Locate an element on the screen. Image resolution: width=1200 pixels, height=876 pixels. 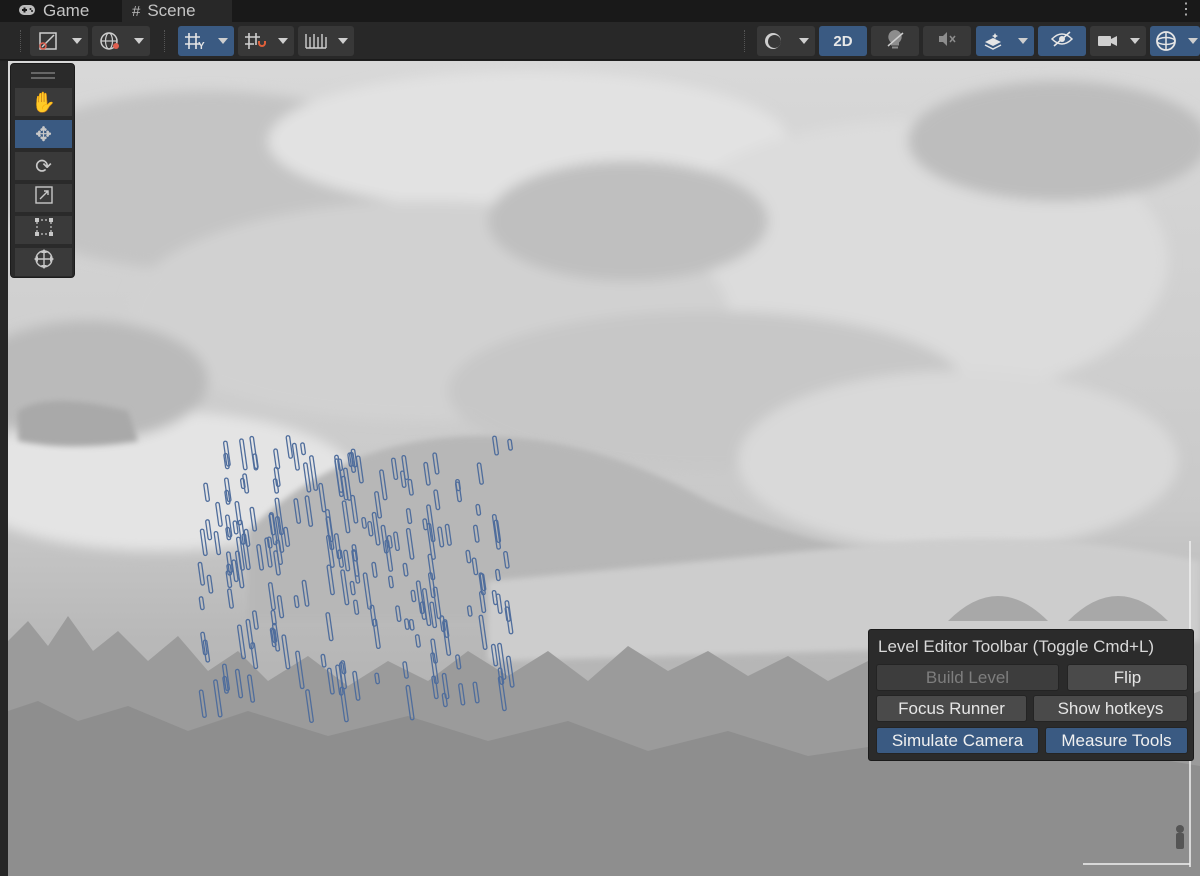
scene-visibility-toggle is located at coordinates (1062, 41).